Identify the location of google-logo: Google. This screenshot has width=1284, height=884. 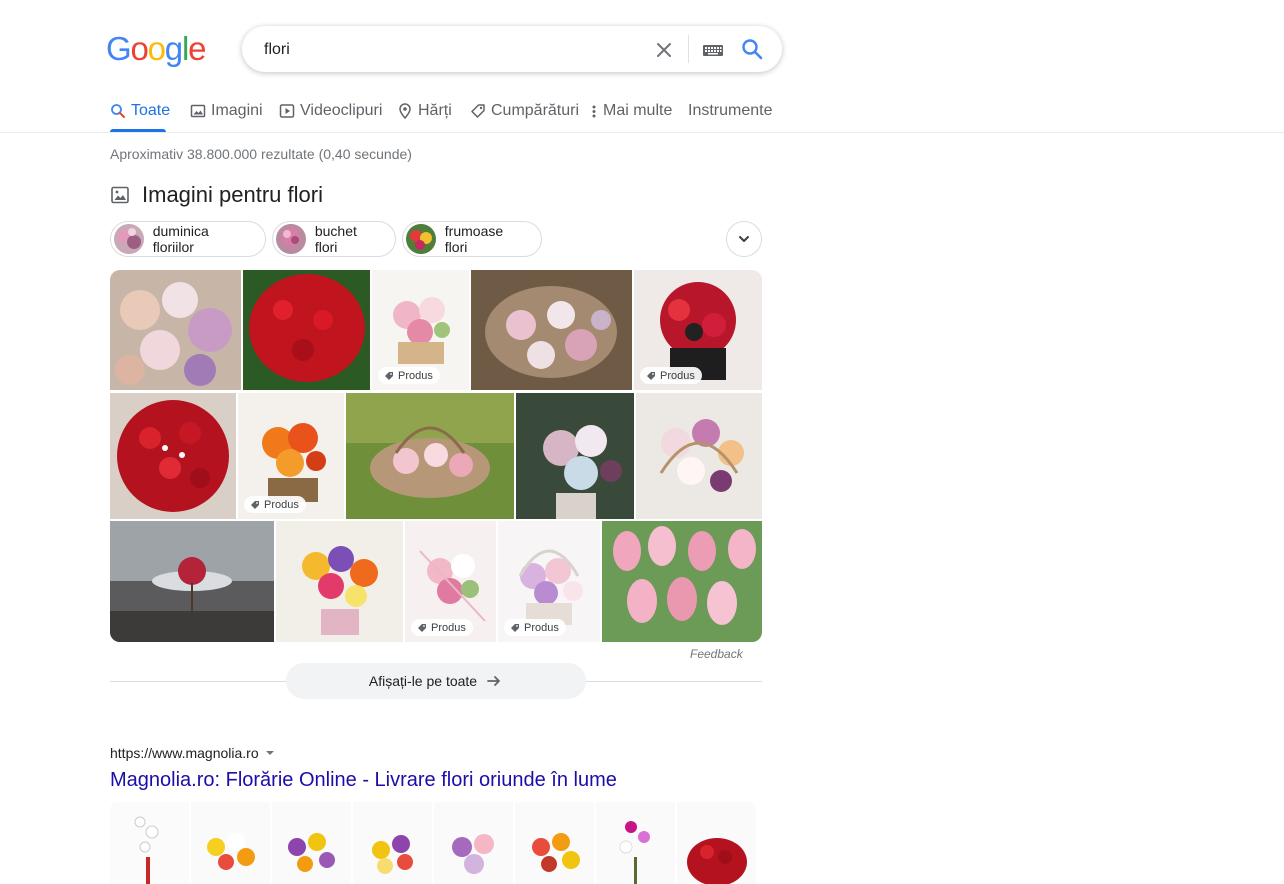
(156, 48).